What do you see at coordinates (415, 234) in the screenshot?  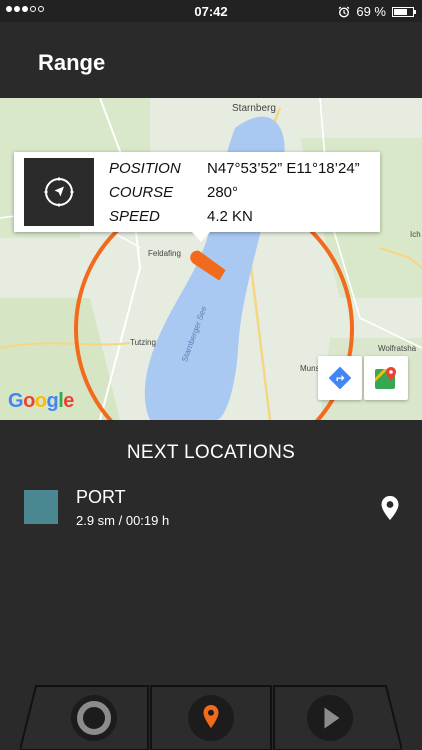 I see `map-label-ich: Ich` at bounding box center [415, 234].